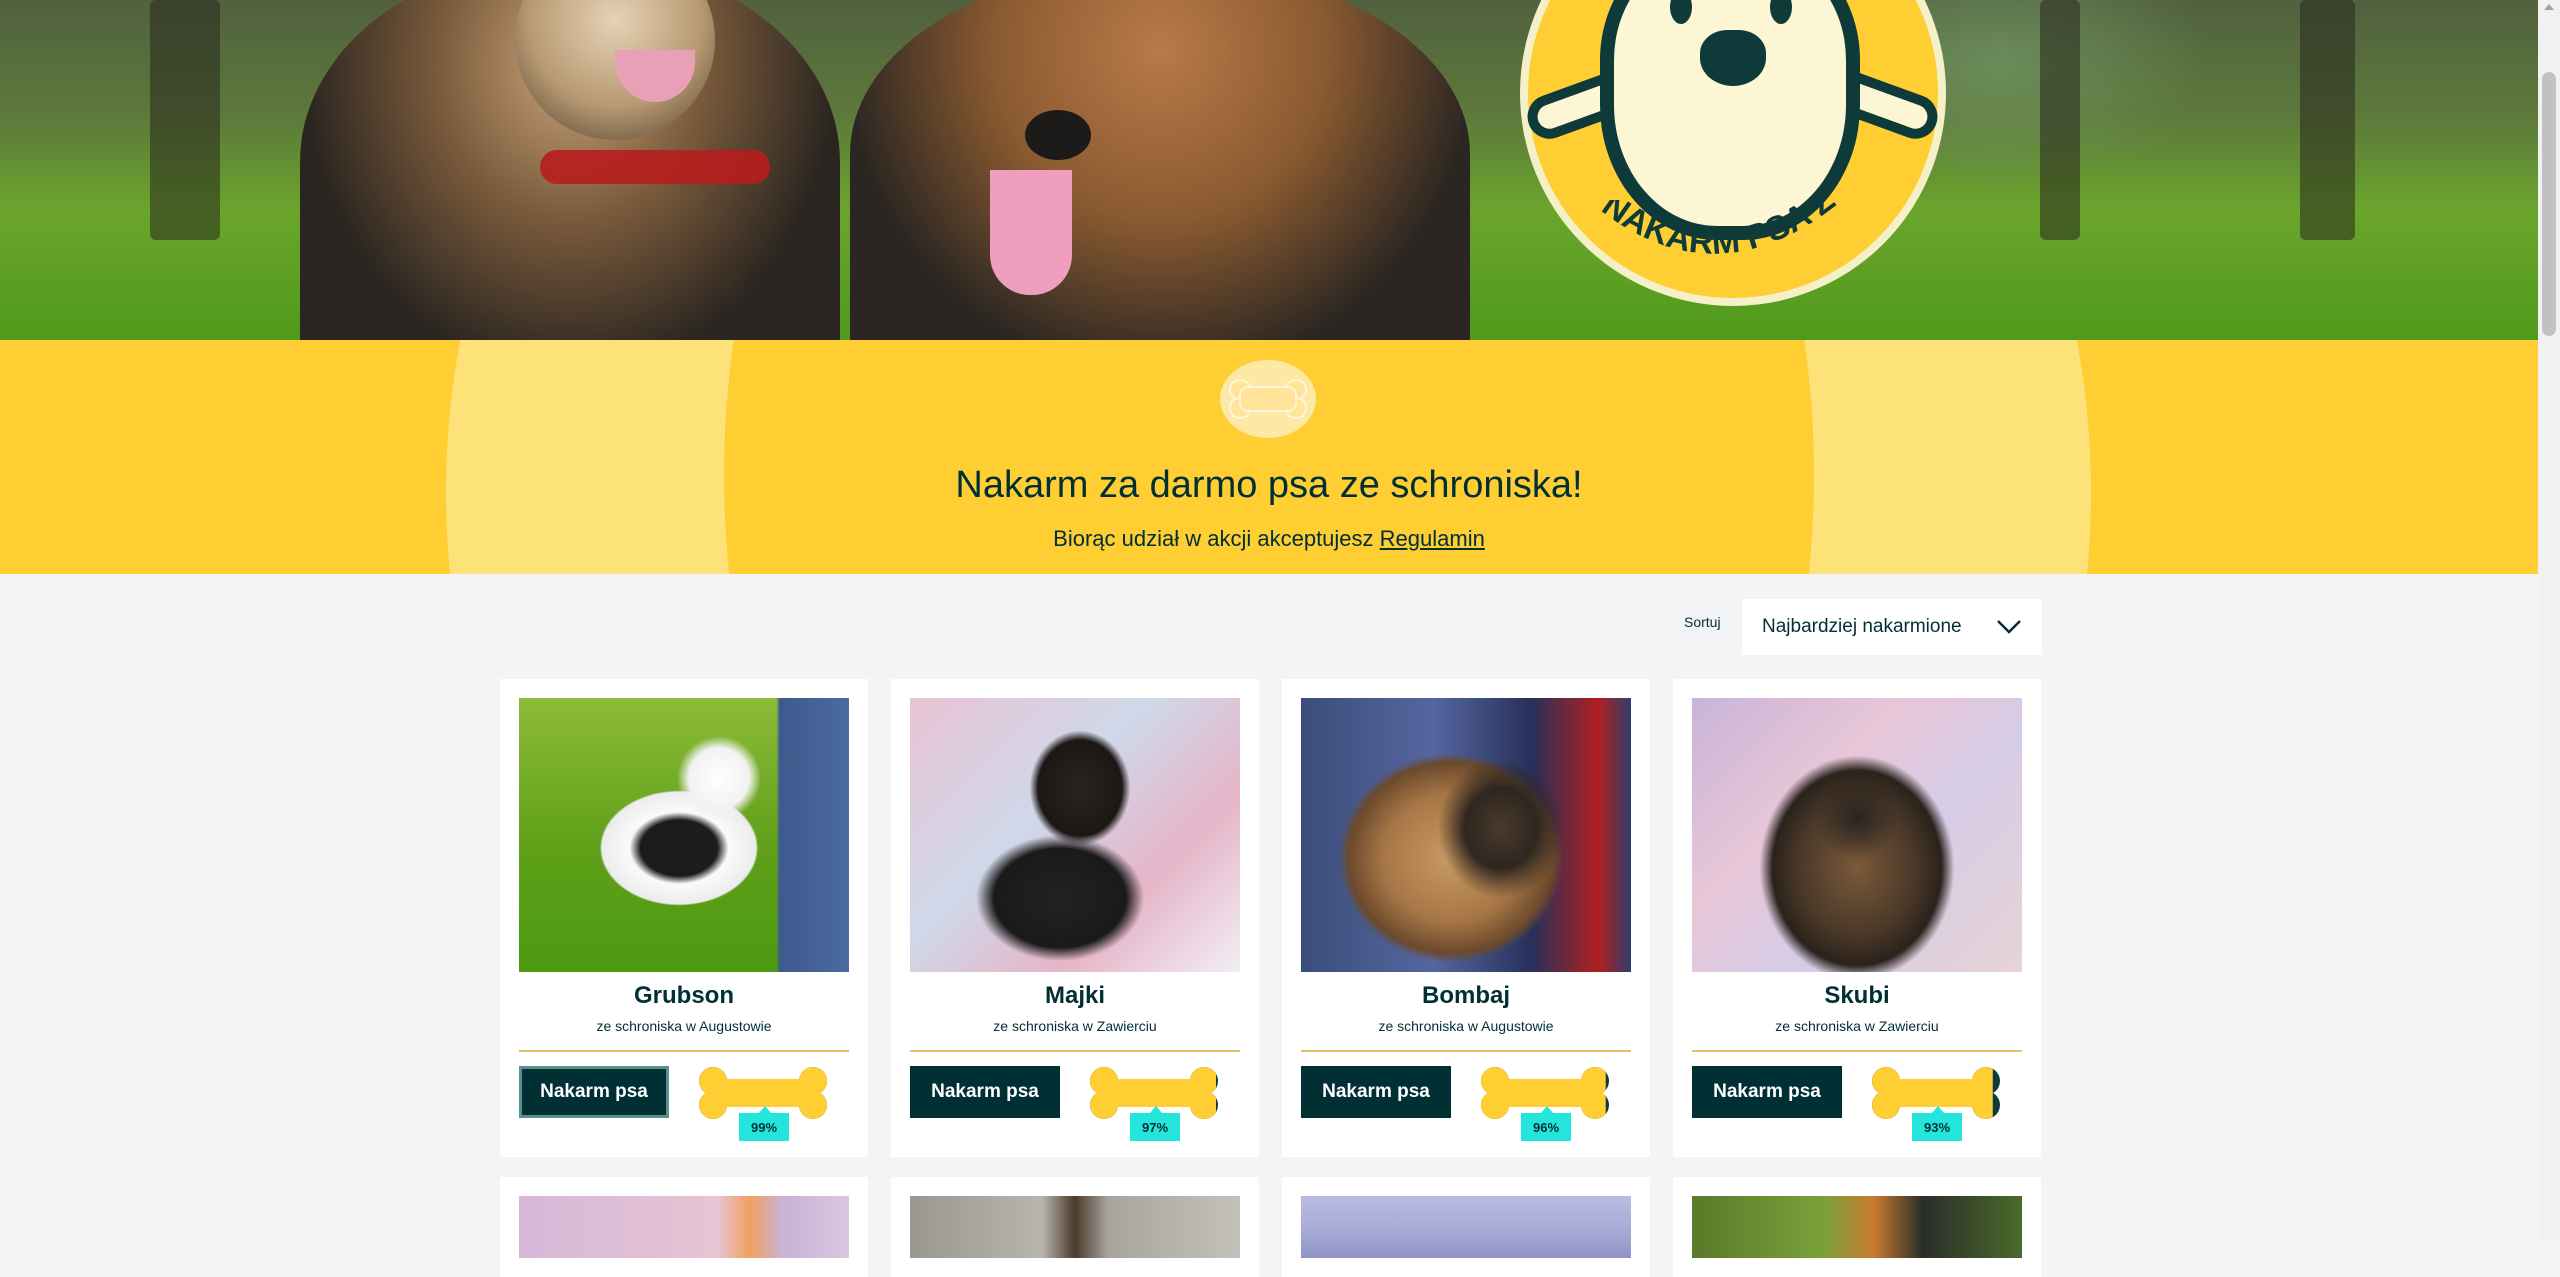 This screenshot has width=2560, height=1277. What do you see at coordinates (1155, 1123) in the screenshot?
I see `fed-percent-badge: 97%` at bounding box center [1155, 1123].